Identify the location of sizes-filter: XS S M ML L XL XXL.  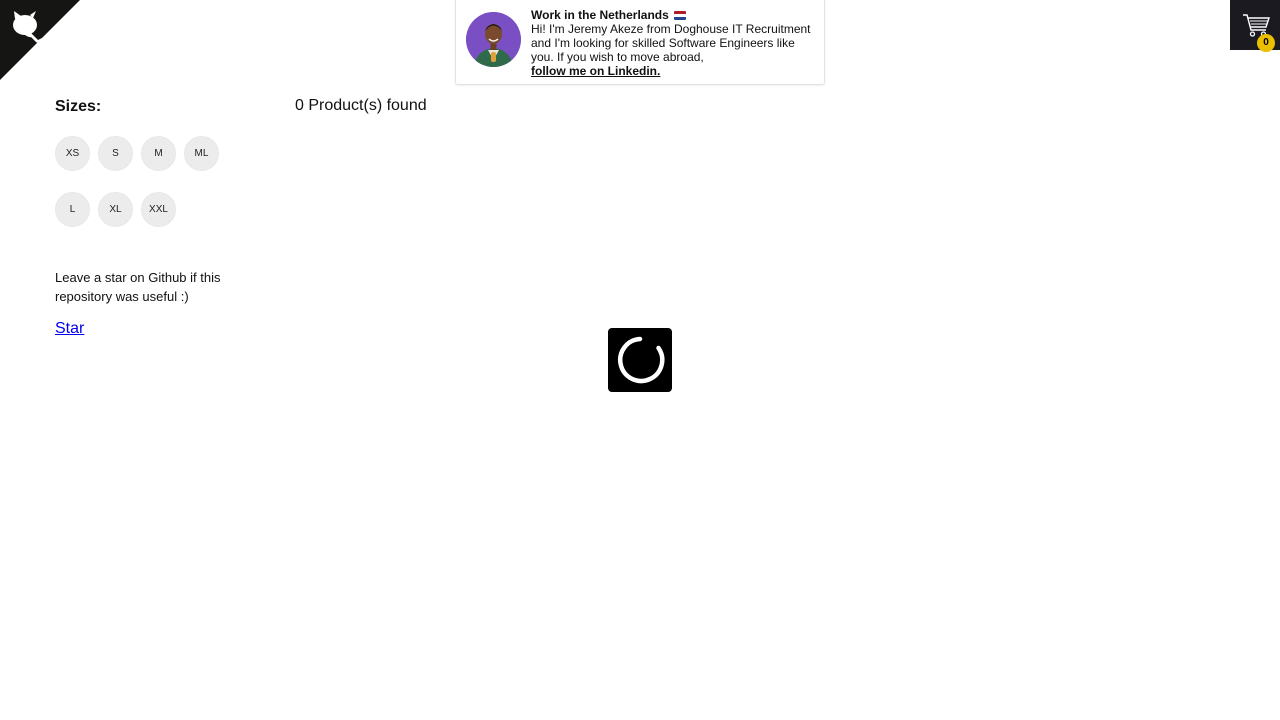
(150, 181).